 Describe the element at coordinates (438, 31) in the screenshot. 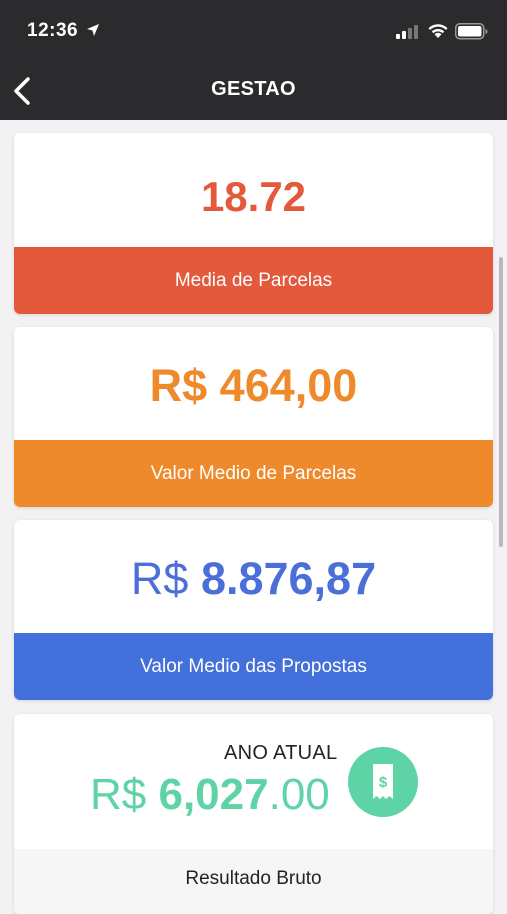

I see `wifi-icon` at that location.